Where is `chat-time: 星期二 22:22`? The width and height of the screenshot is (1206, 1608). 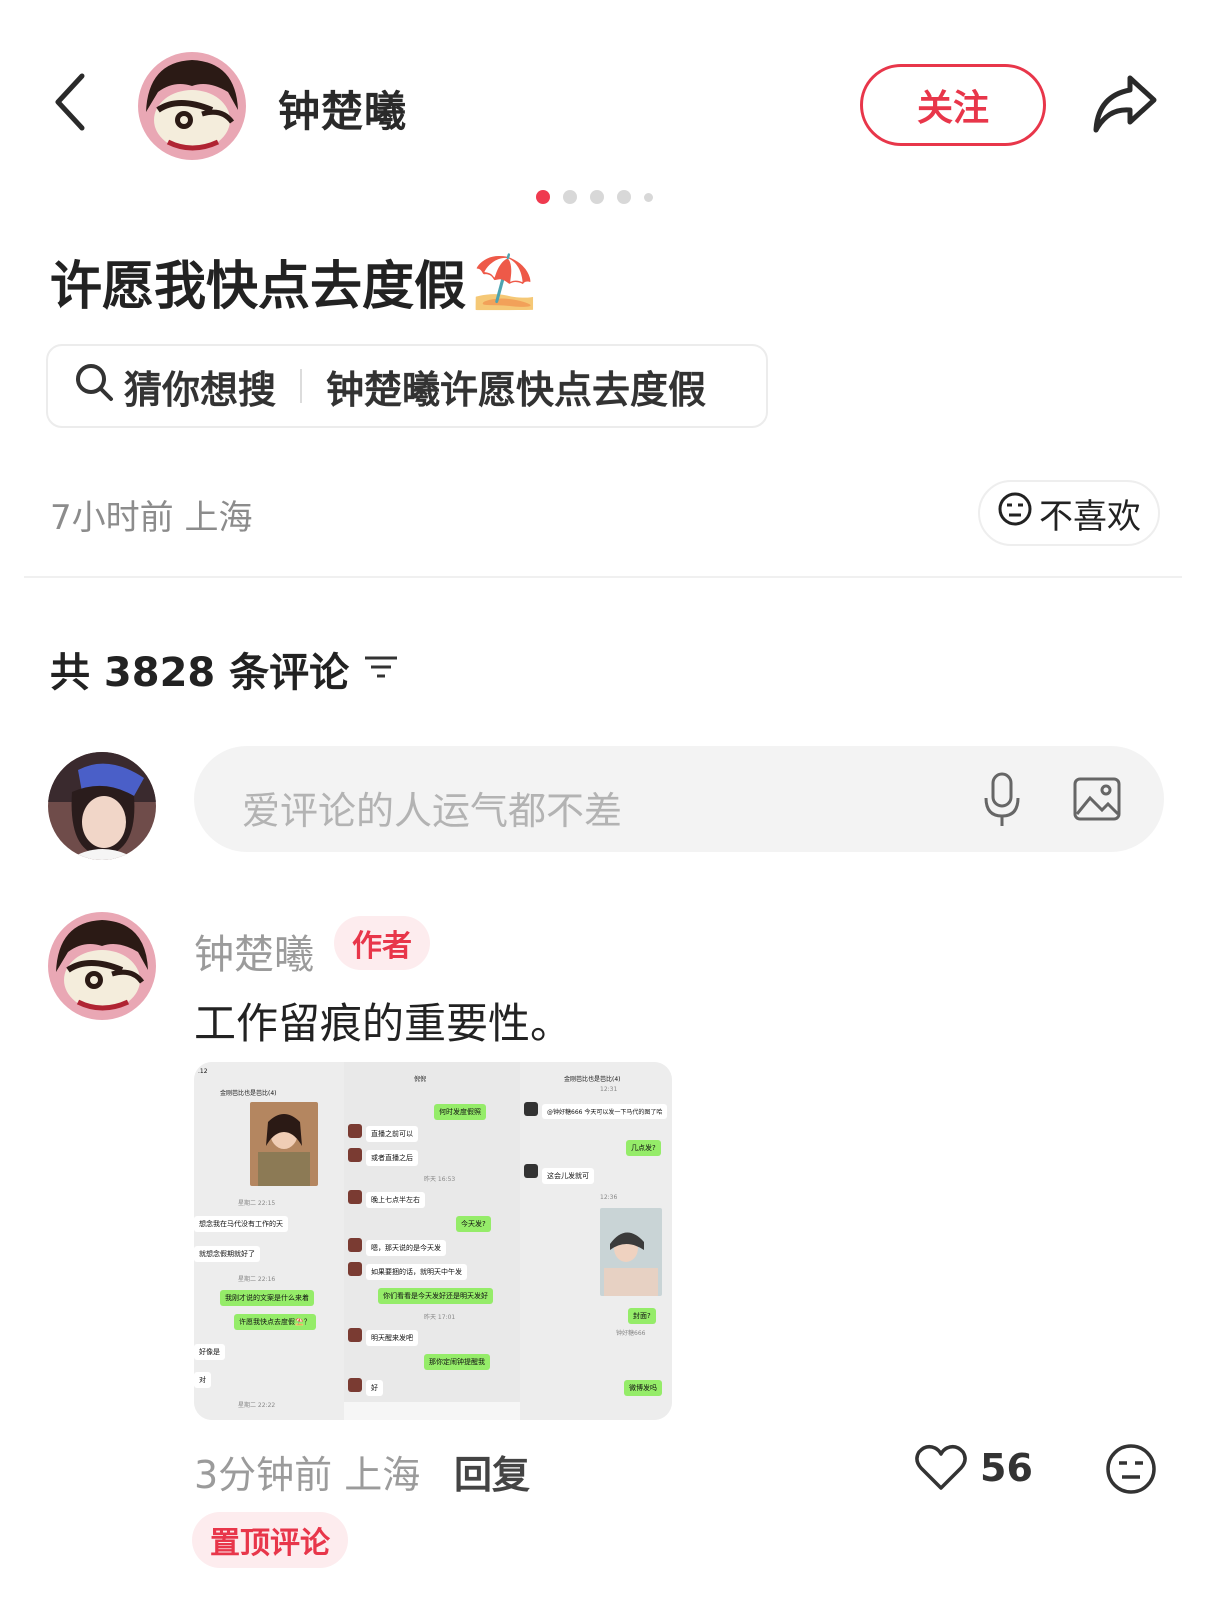
chat-time: 星期二 22:22 is located at coordinates (257, 1405).